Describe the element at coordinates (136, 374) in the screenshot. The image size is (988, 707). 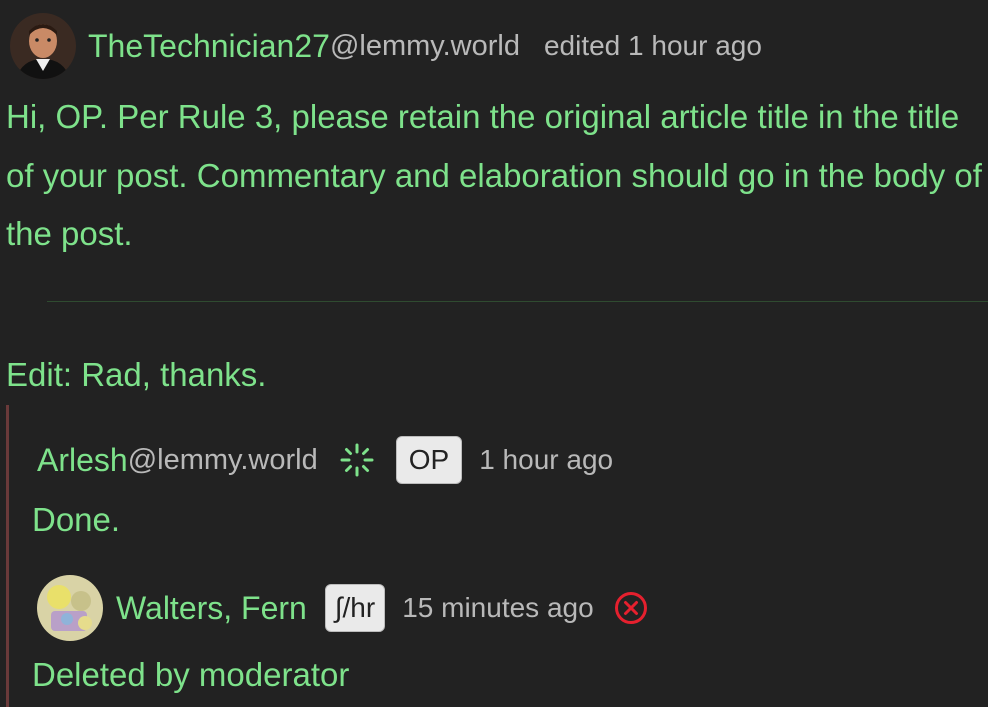
I see `comment-edit-note: Edit: Rad, thanks.` at that location.